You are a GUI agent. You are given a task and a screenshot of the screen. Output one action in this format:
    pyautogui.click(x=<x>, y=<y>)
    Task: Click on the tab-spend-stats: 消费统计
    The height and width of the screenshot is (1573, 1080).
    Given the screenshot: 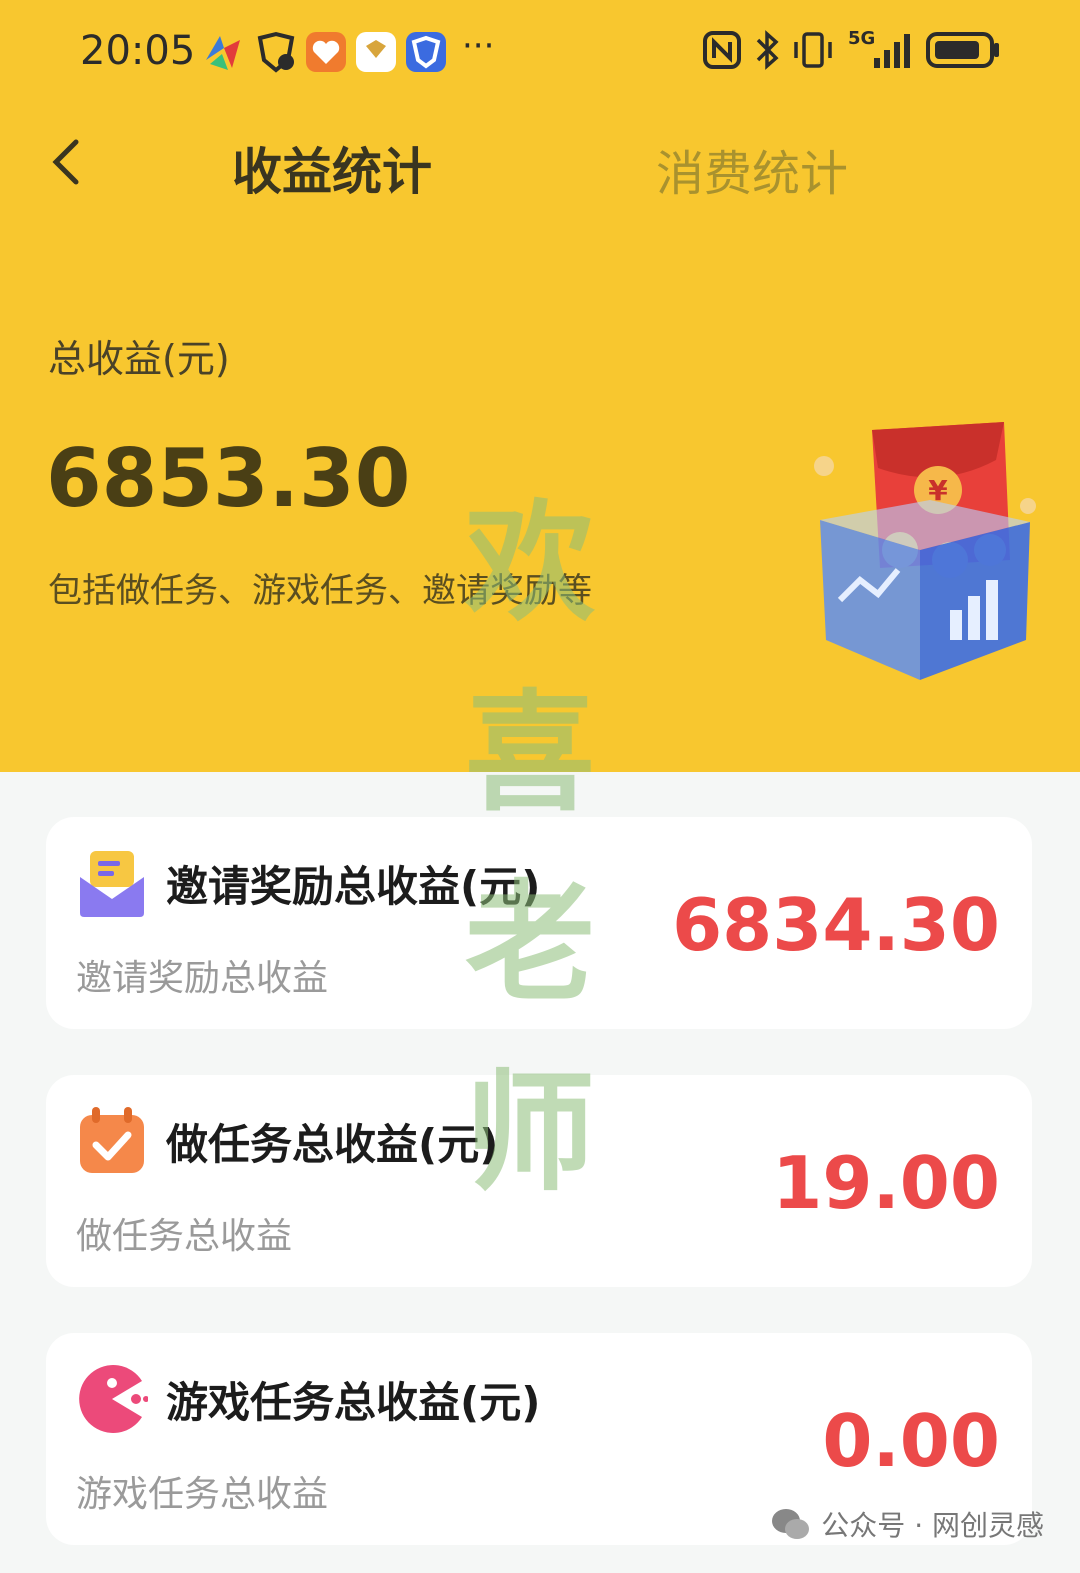 What is the action you would take?
    pyautogui.click(x=752, y=169)
    